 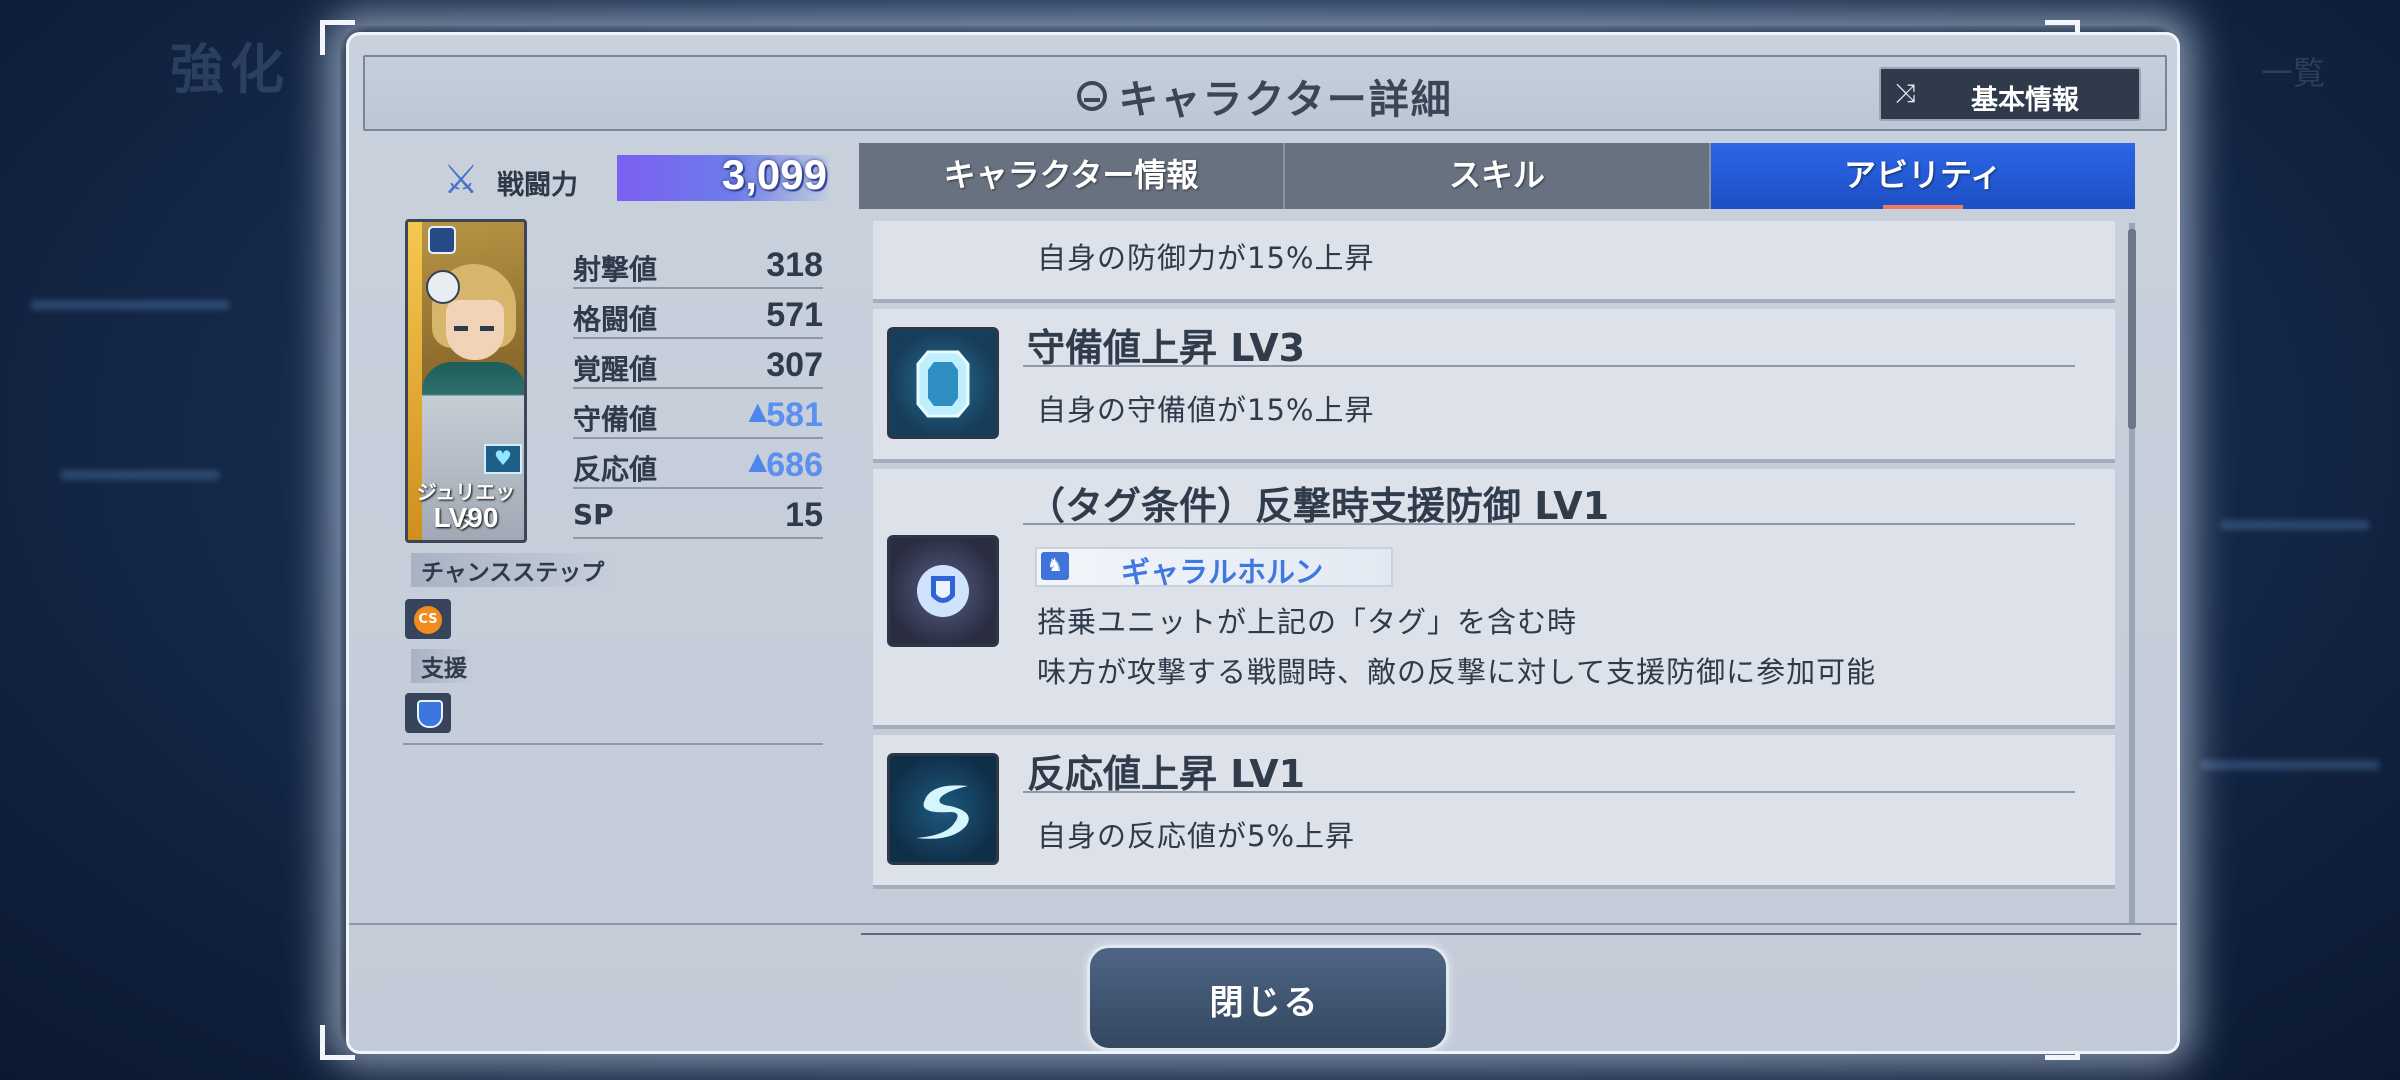 I want to click on ability-card: 自身の防御力が15%上昇, so click(x=1494, y=262).